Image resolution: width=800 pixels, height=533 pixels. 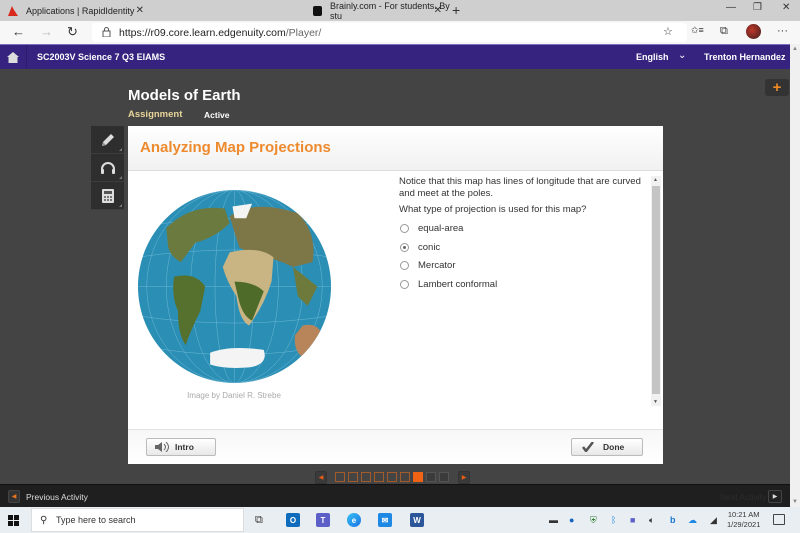 I want to click on lock-icon, so click(x=106, y=32).